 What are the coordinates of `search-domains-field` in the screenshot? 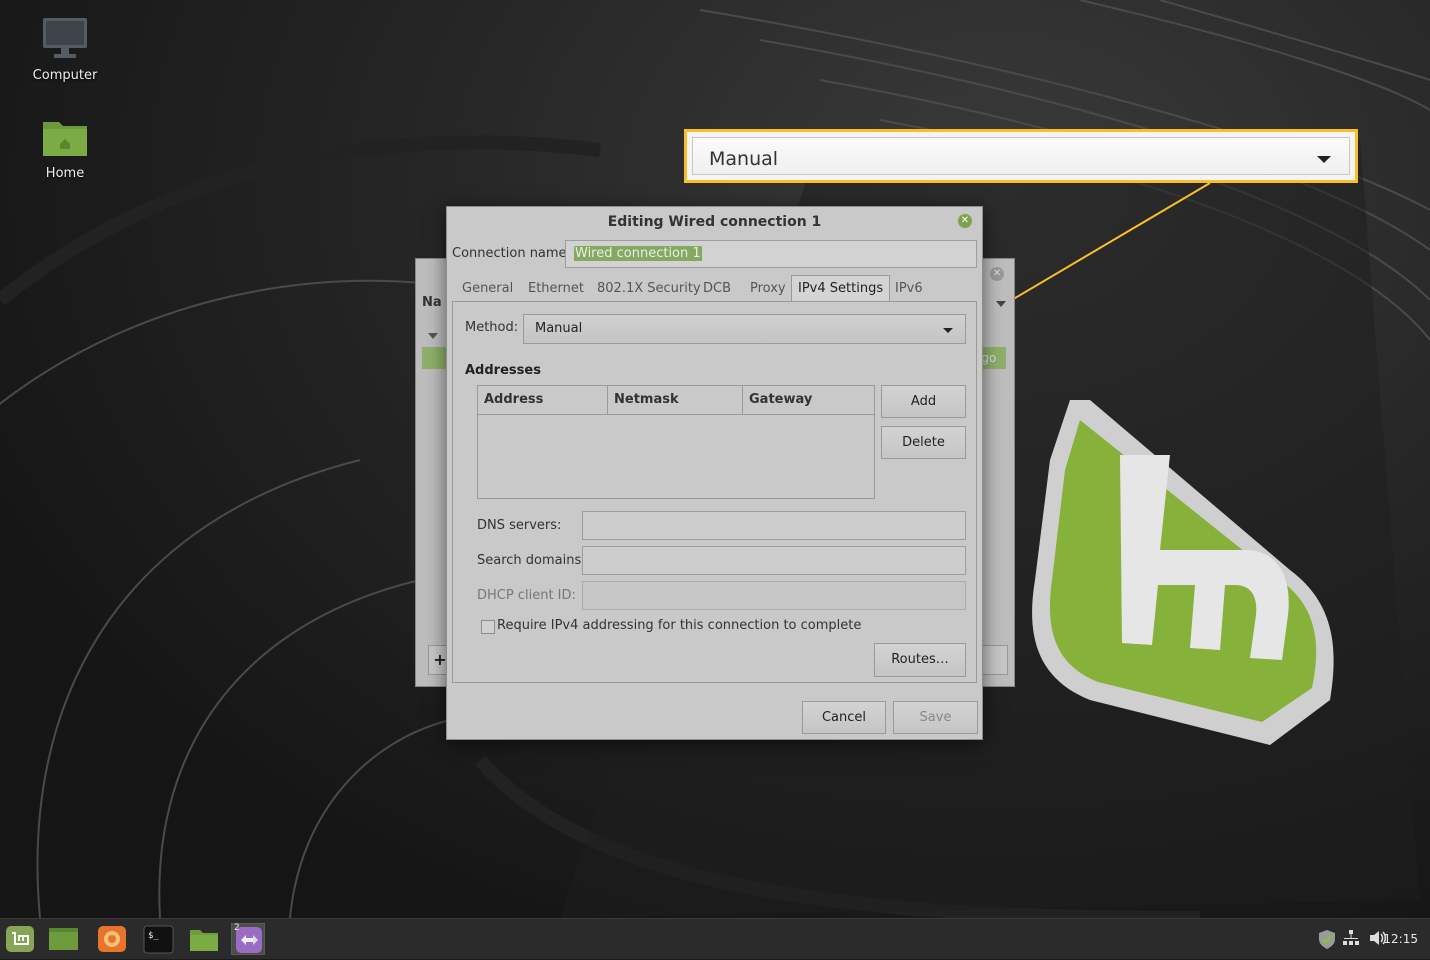 It's located at (774, 560).